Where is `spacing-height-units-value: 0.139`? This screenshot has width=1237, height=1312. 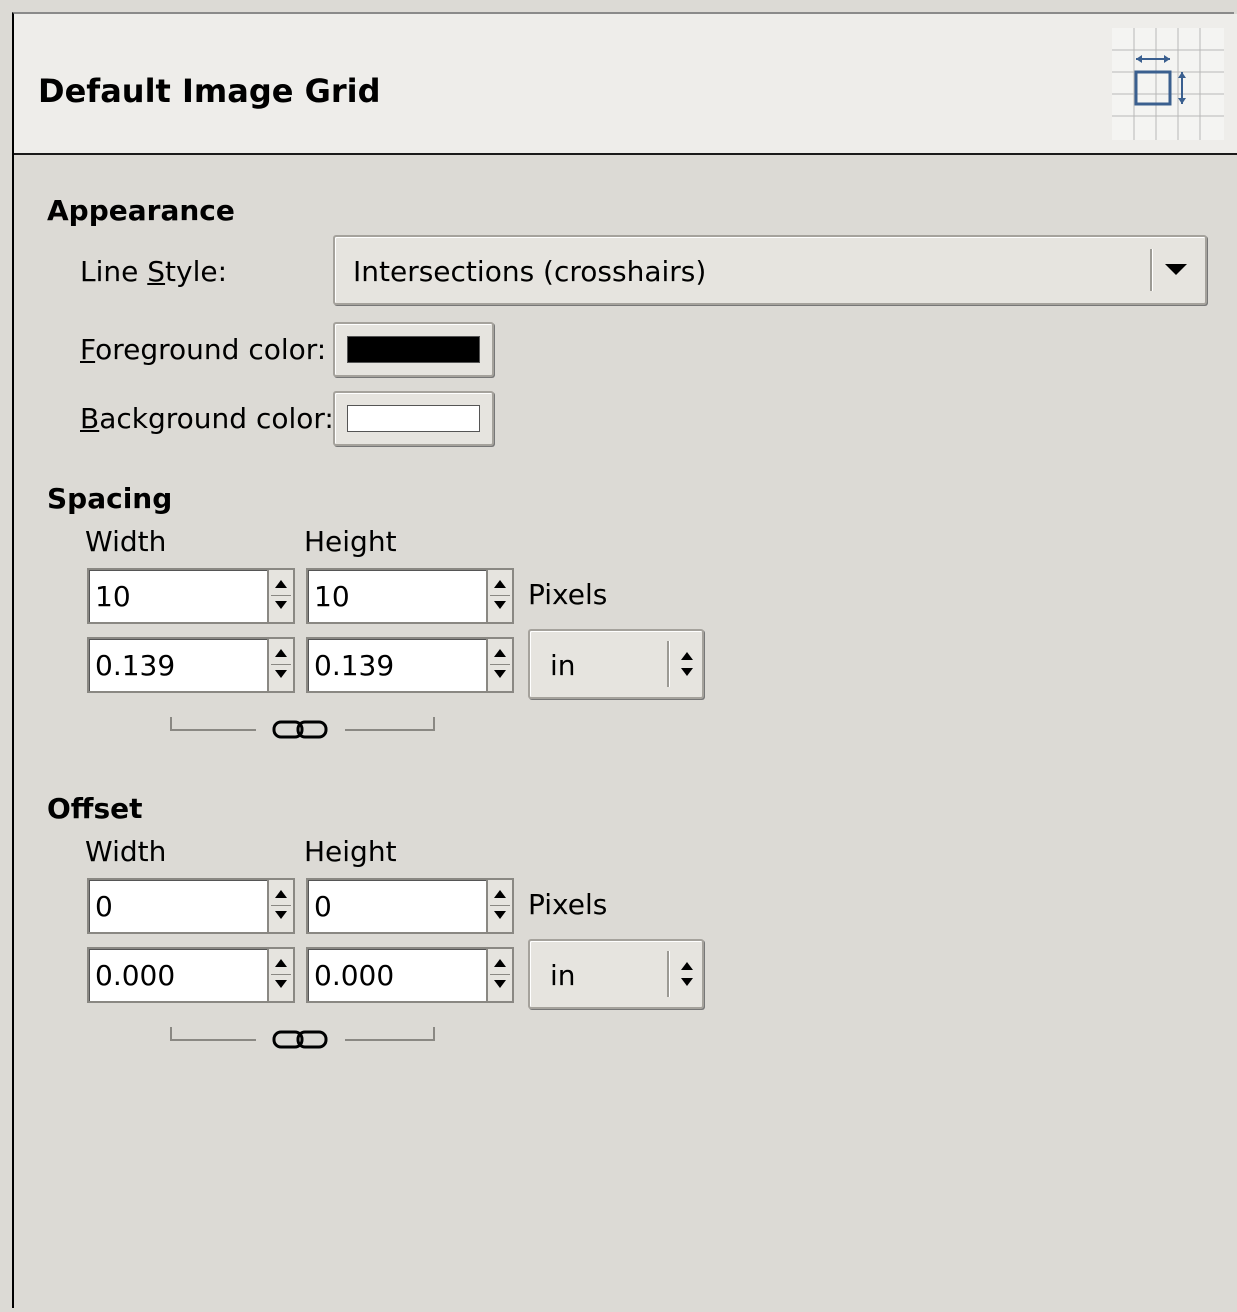 spacing-height-units-value: 0.139 is located at coordinates (354, 665).